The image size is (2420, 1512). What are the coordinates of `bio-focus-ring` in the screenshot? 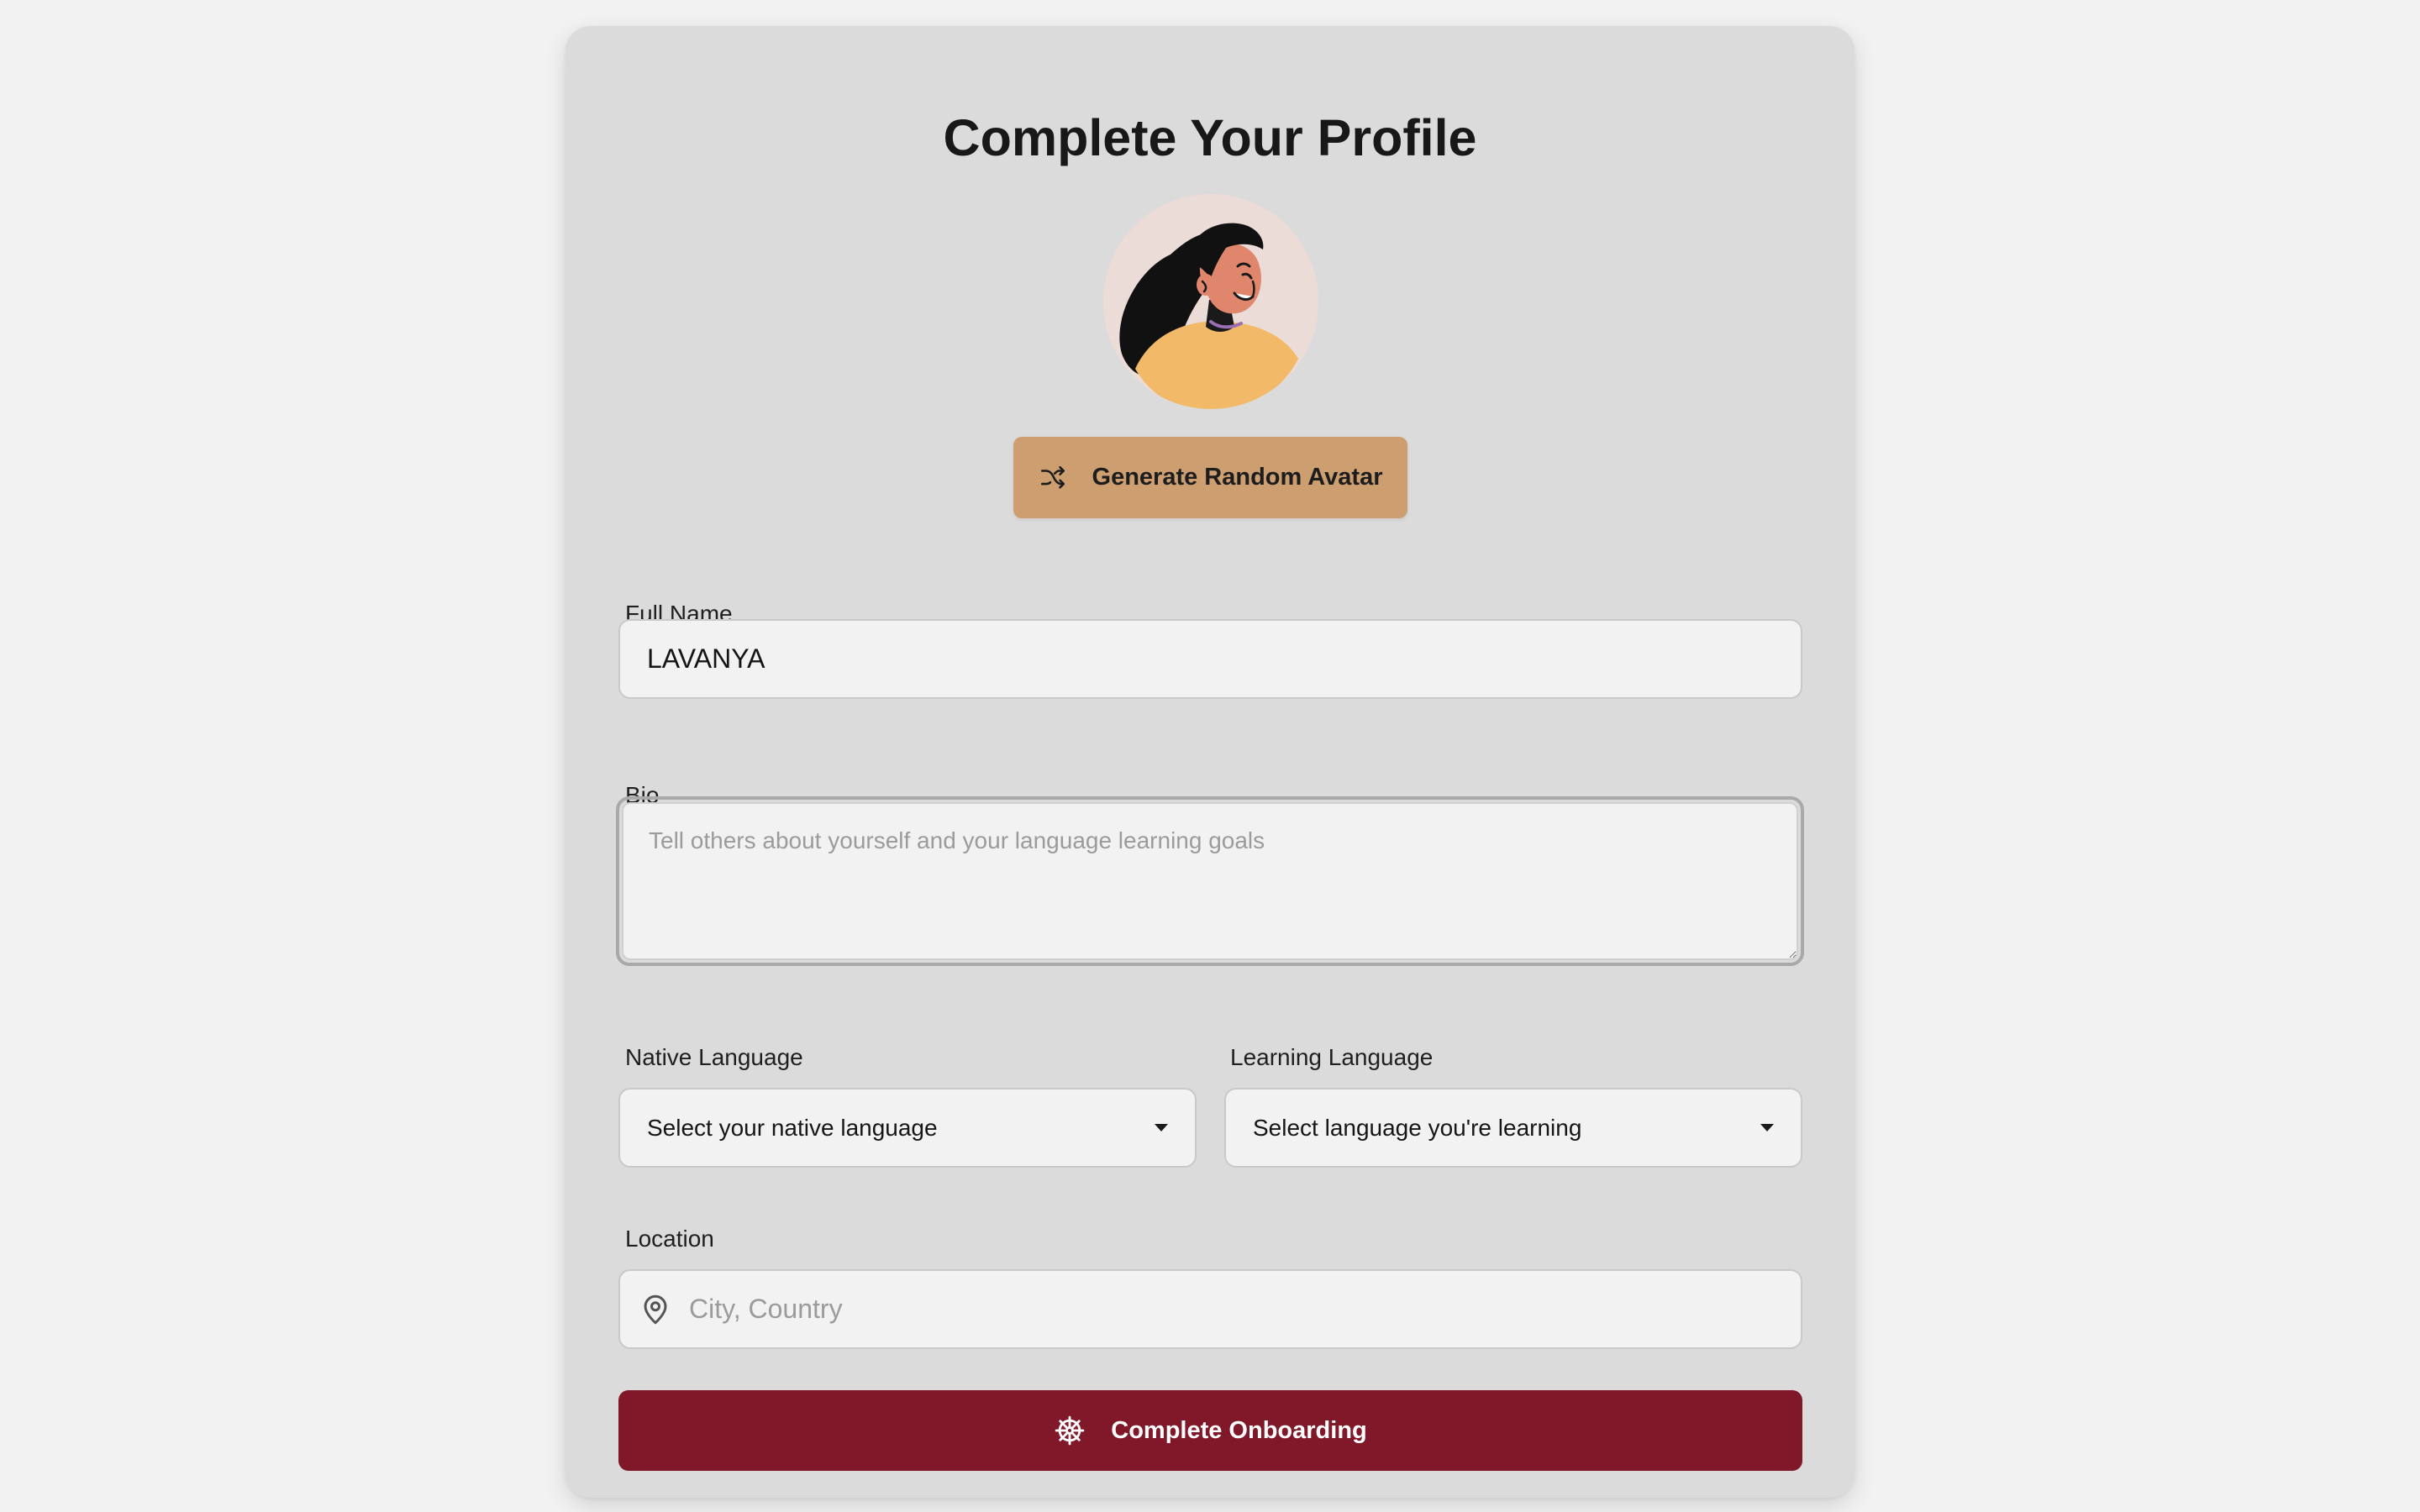 It's located at (1210, 881).